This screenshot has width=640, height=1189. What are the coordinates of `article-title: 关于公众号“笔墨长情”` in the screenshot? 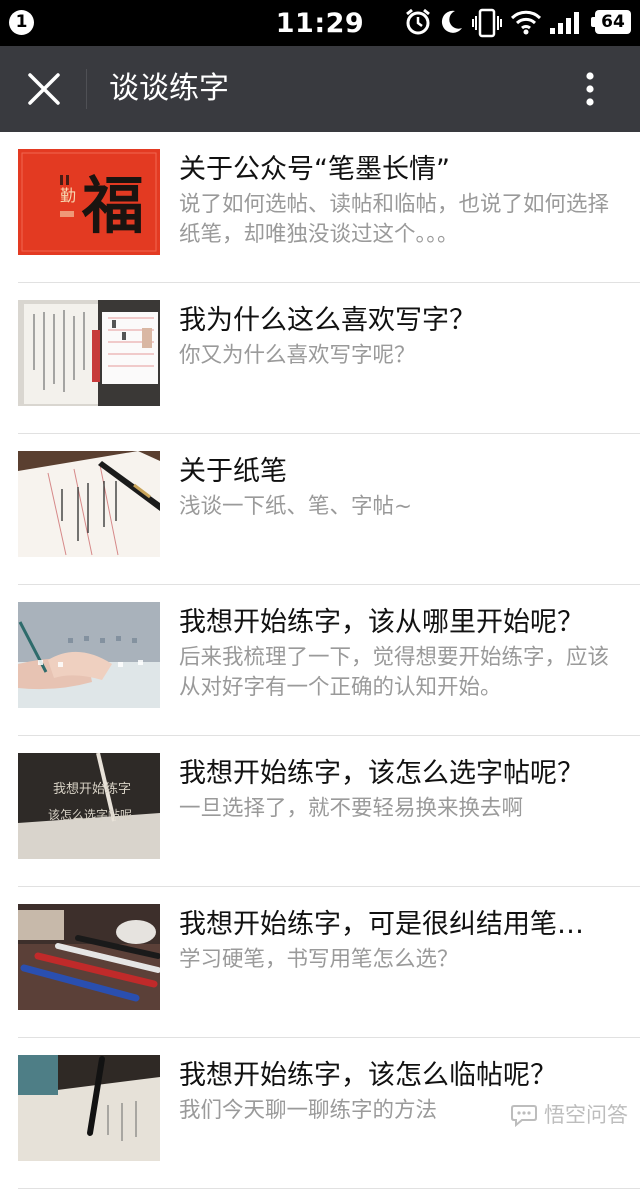 It's located at (314, 169).